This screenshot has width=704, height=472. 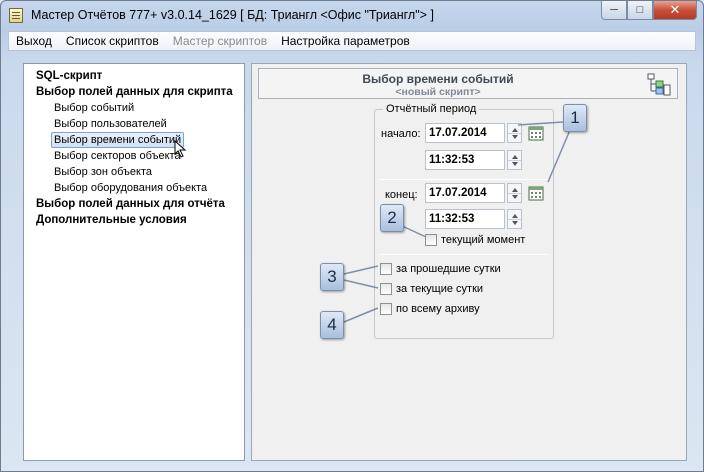 What do you see at coordinates (536, 193) in the screenshot?
I see `end-calendar-icon` at bounding box center [536, 193].